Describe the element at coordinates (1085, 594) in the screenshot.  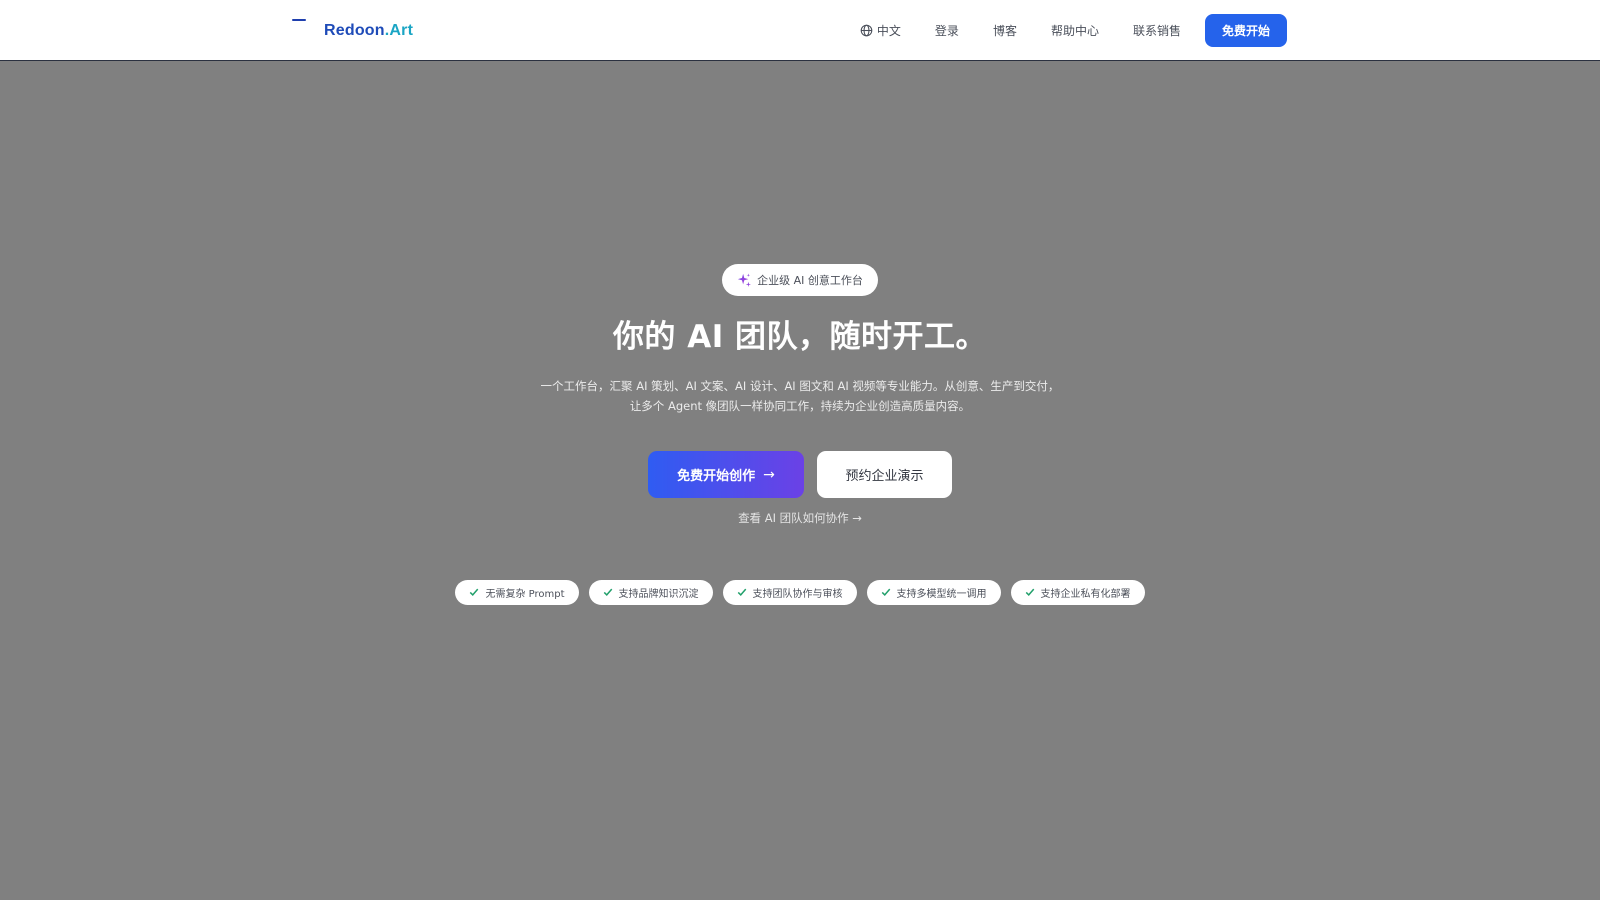
I see `feature-chip-label: 支持企业私有化部署` at that location.